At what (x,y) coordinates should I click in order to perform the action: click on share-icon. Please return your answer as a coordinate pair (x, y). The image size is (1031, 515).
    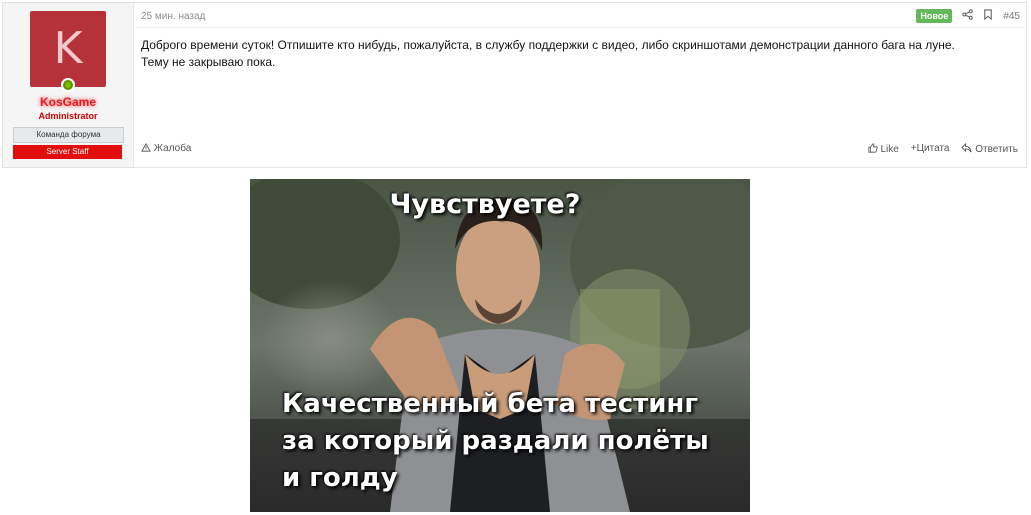
    Looking at the image, I should click on (968, 16).